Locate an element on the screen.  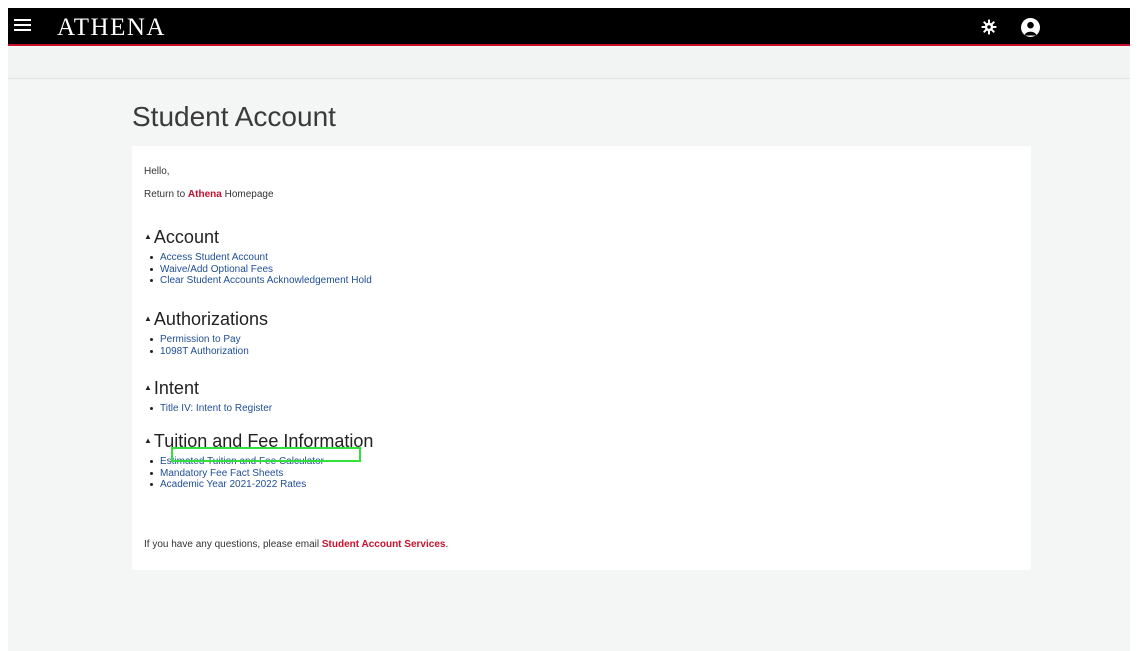
section-heading: ▲ Account is located at coordinates (258, 237).